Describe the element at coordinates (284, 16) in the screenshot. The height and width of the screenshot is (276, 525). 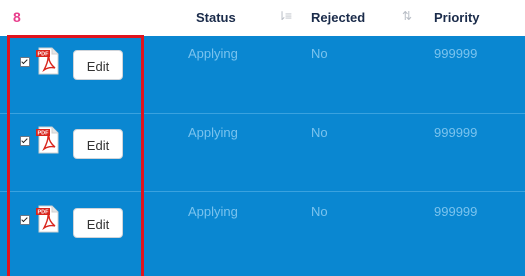
I see `sort-alpha-asc-icon: ⇂≡` at that location.